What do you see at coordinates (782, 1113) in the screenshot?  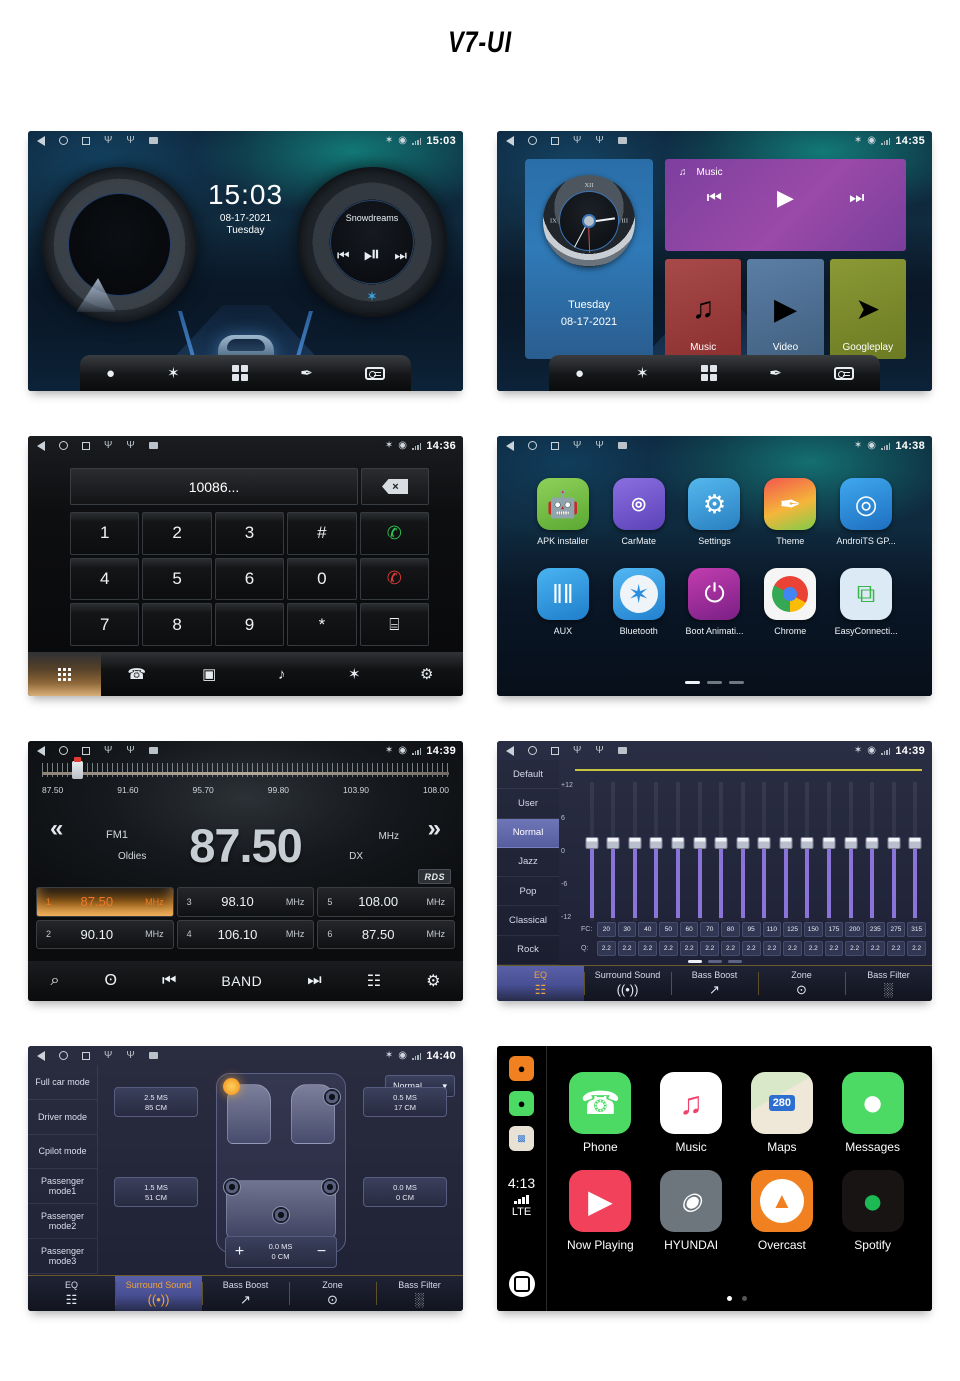 I see `carplay-app-maps: 280 Maps` at bounding box center [782, 1113].